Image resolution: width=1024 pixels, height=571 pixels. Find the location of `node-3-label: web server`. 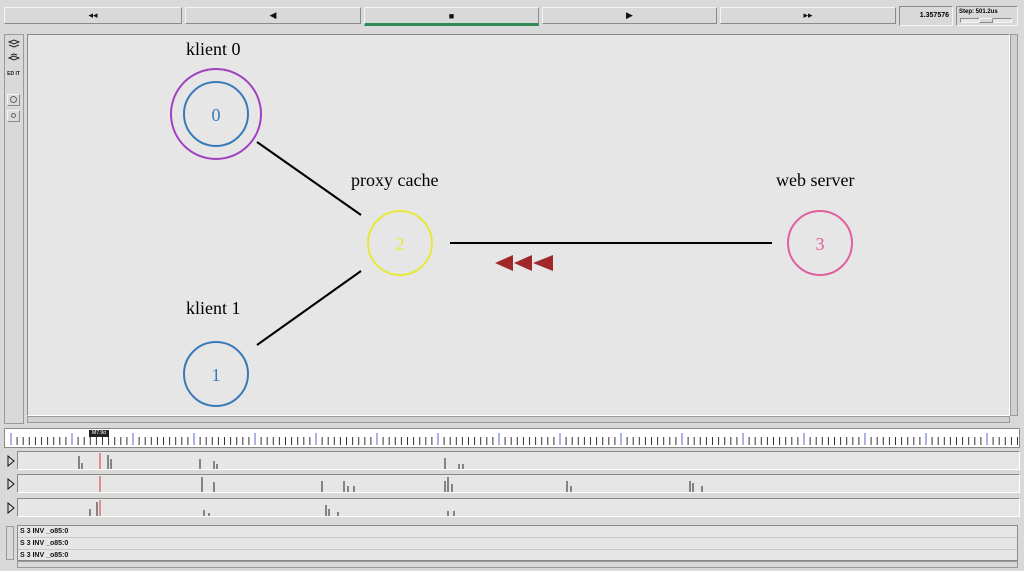

node-3-label: web server is located at coordinates (815, 180).